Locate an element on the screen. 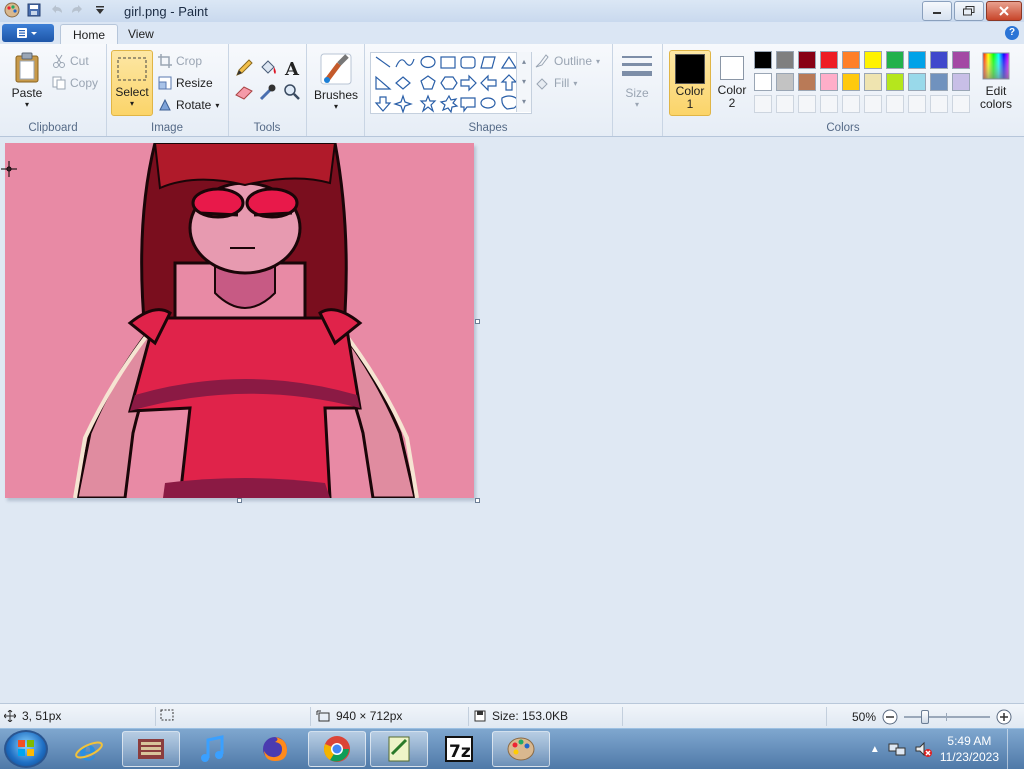 The image size is (1024, 769). colors-group: Color 1 Color 2 Edit colors Colors is located at coordinates (843, 90).